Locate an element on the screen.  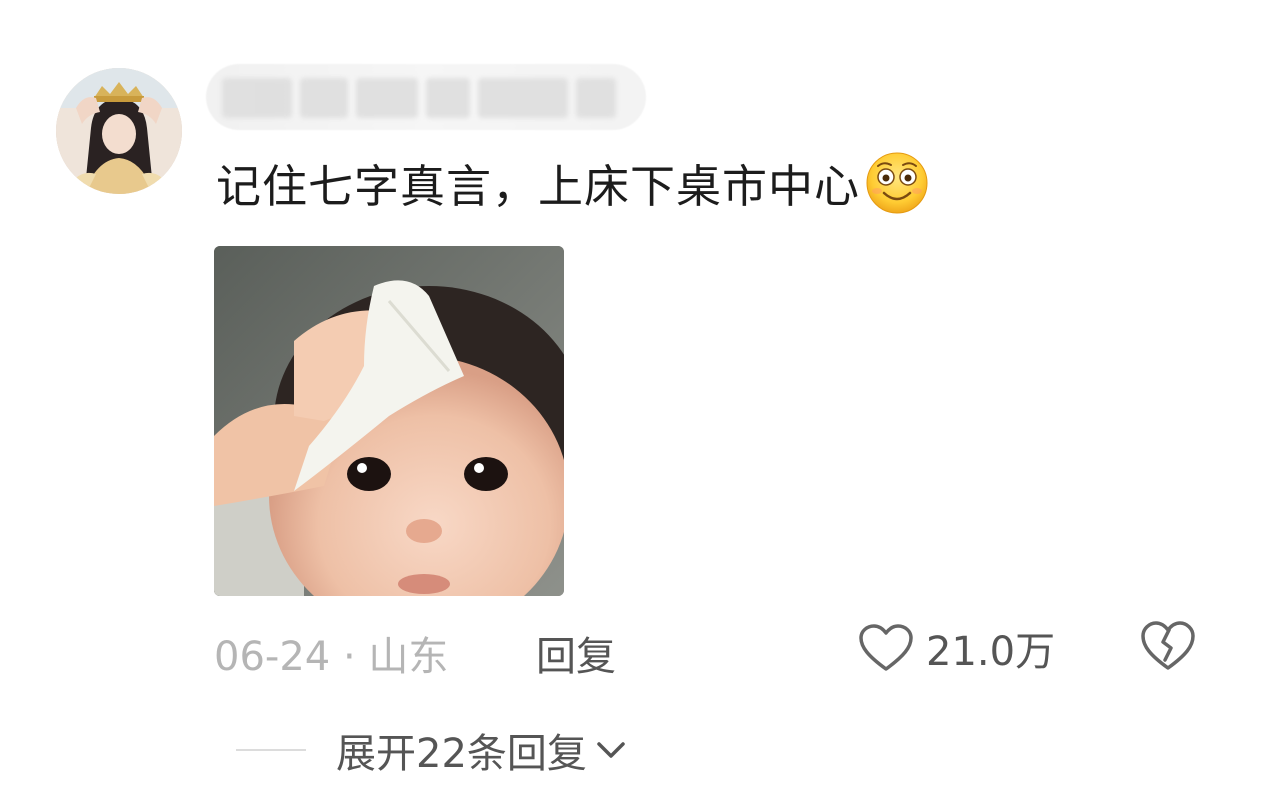
comment-text: 记住七字真言，上床下桌市中心 is located at coordinates (538, 186).